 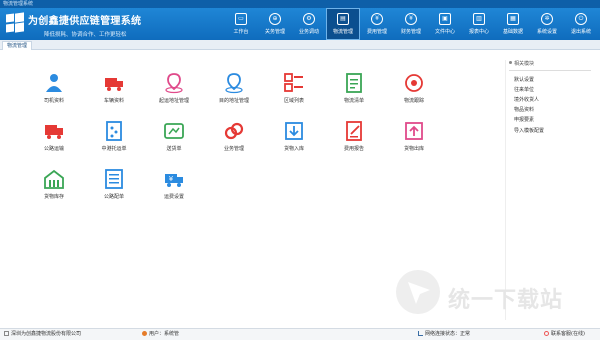 I want to click on module-tile-label: 车辆资料, so click(x=113, y=101).